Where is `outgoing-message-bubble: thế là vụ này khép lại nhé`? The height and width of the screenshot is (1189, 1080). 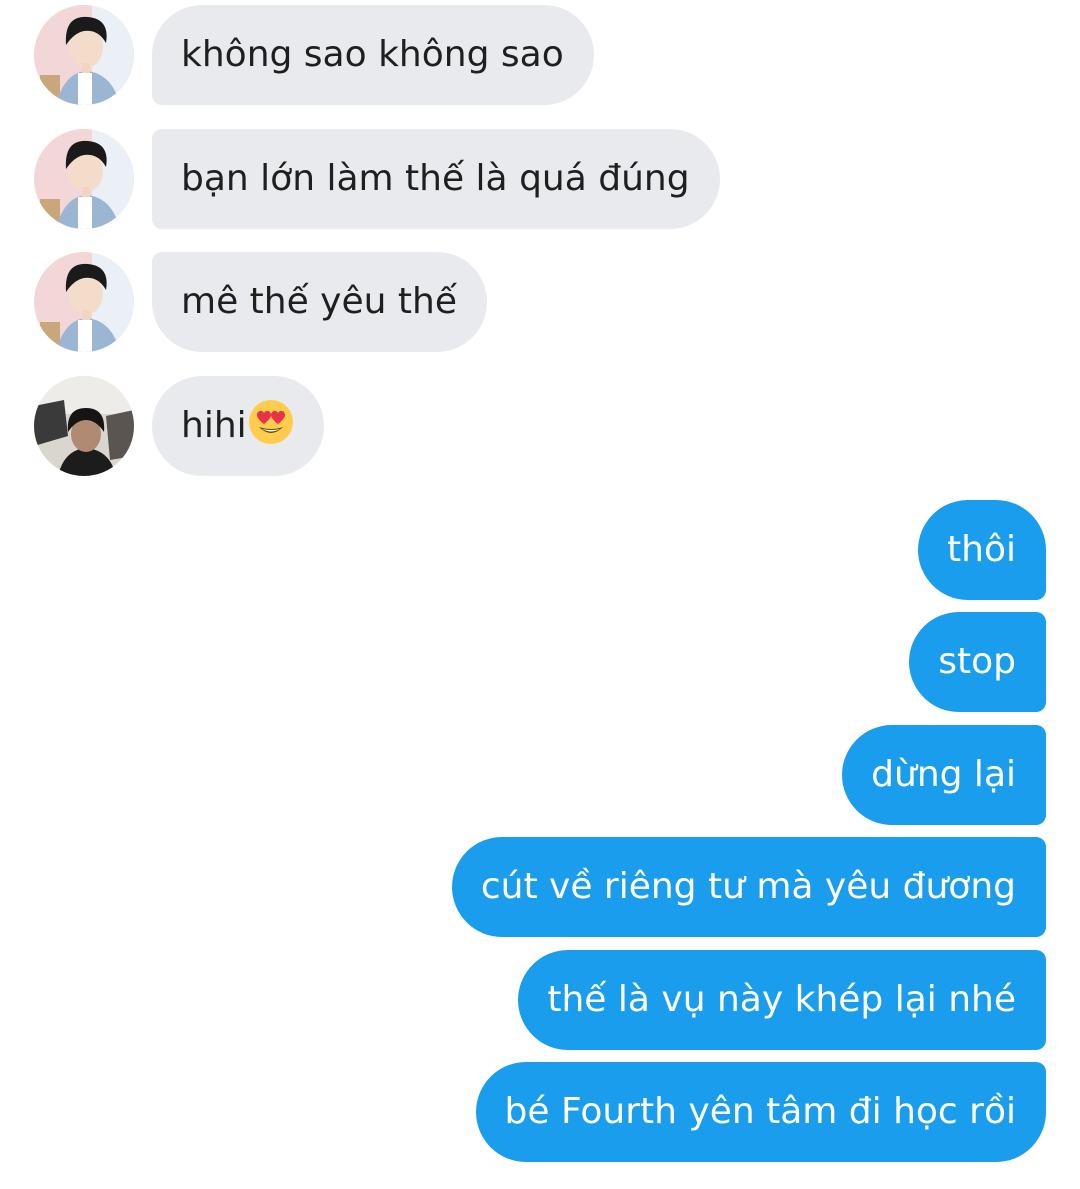 outgoing-message-bubble: thế là vụ này khép lại nhé is located at coordinates (782, 1000).